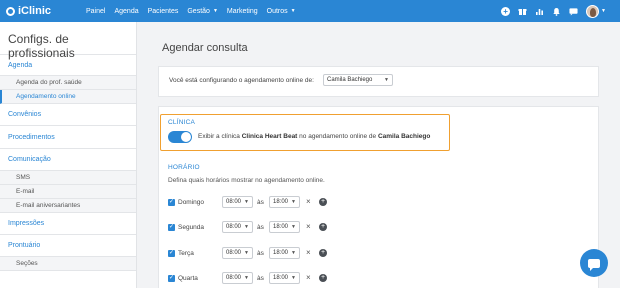 Image resolution: width=620 pixels, height=288 pixels. Describe the element at coordinates (68, 206) in the screenshot. I see `sidebar-subitem: E-mail aniversariantes` at that location.